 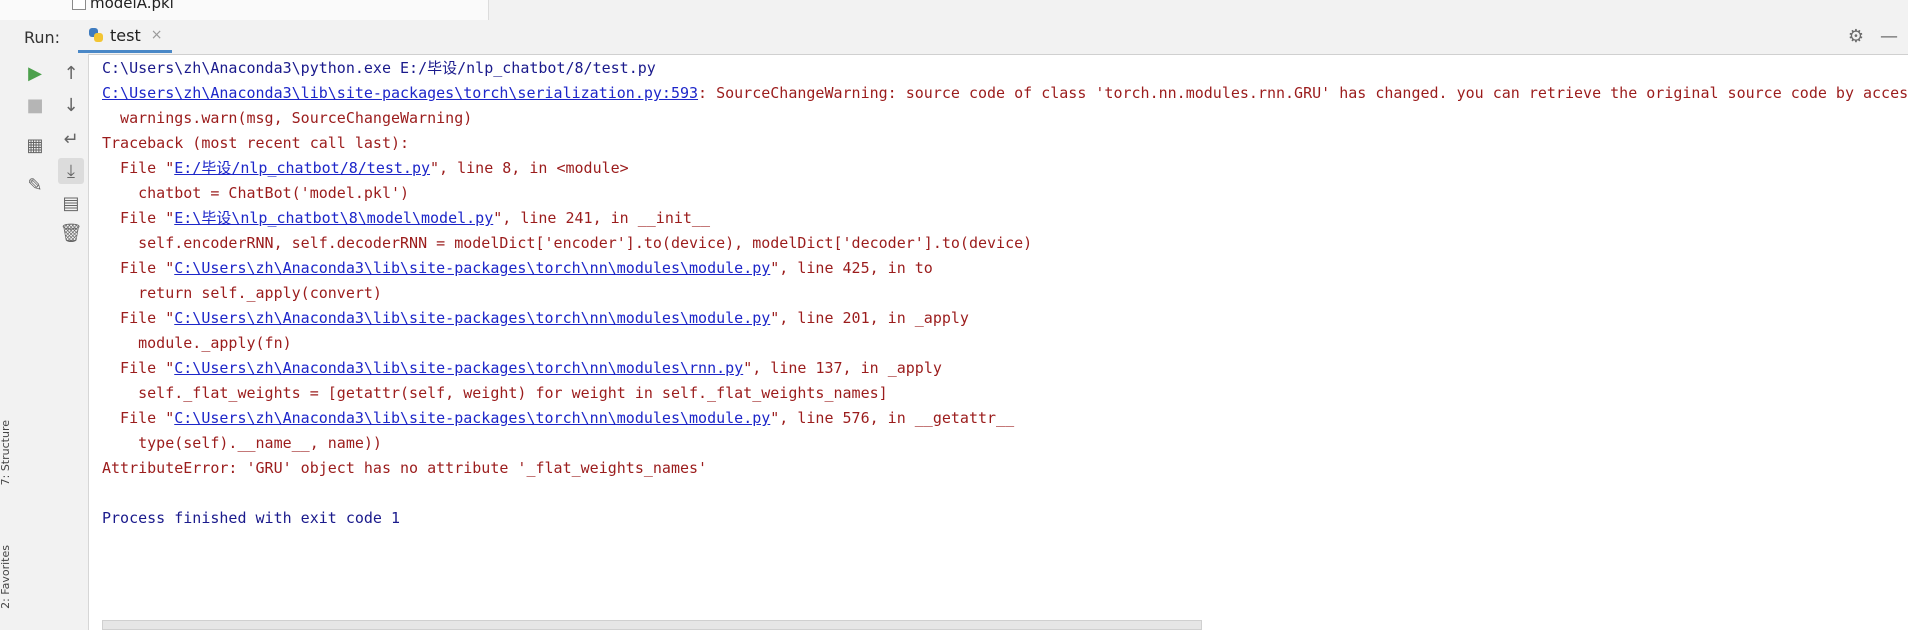 What do you see at coordinates (157, 35) in the screenshot?
I see `close-icon: ×` at bounding box center [157, 35].